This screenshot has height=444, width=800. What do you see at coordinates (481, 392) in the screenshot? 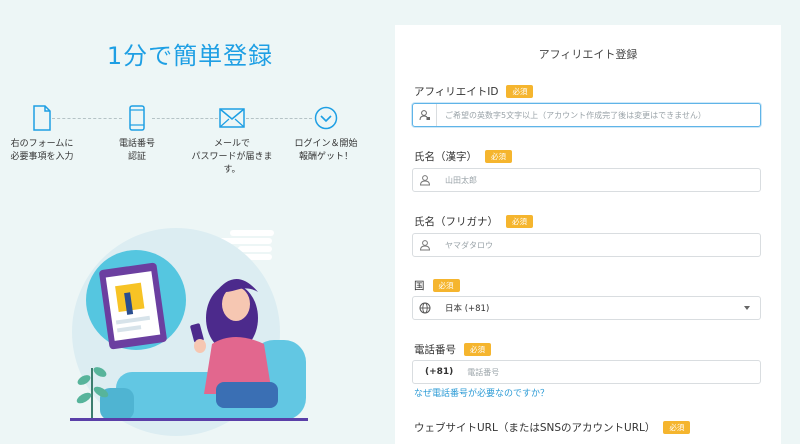
I see `phone-help-link: なぜ電話番号が必要なのですか？` at bounding box center [481, 392].